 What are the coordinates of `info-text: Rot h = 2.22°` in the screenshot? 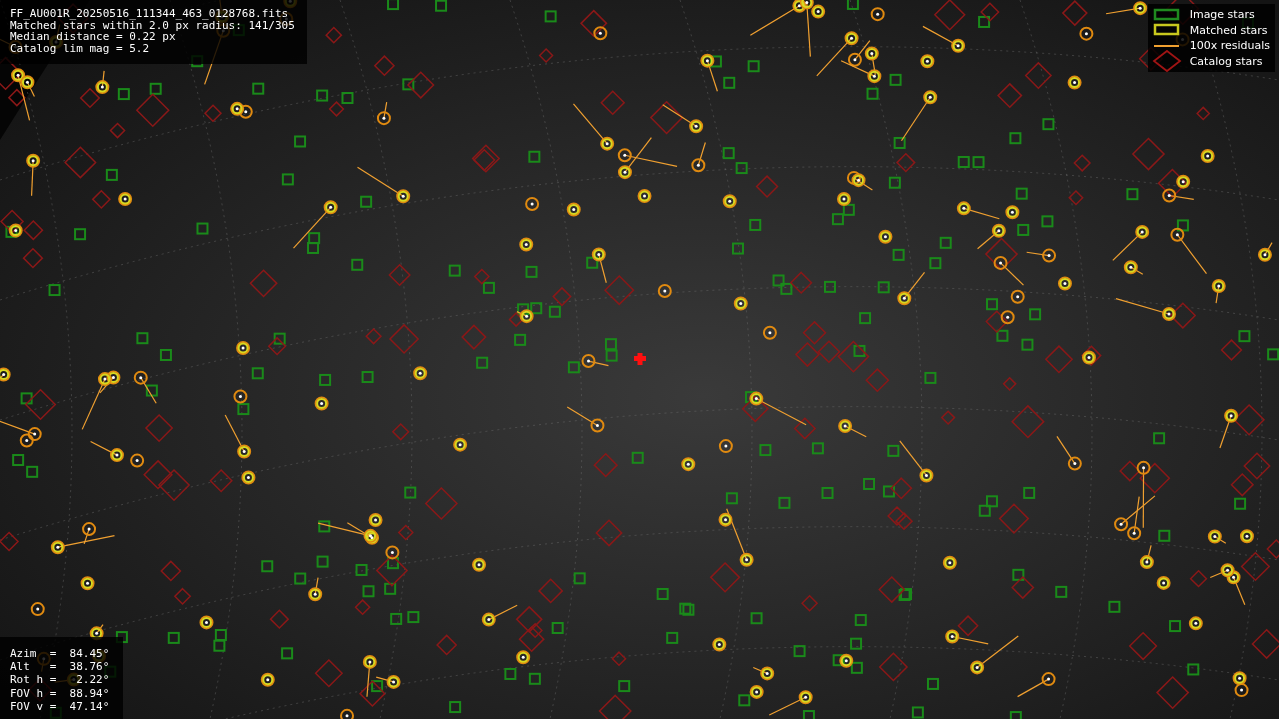 It's located at (60, 680).